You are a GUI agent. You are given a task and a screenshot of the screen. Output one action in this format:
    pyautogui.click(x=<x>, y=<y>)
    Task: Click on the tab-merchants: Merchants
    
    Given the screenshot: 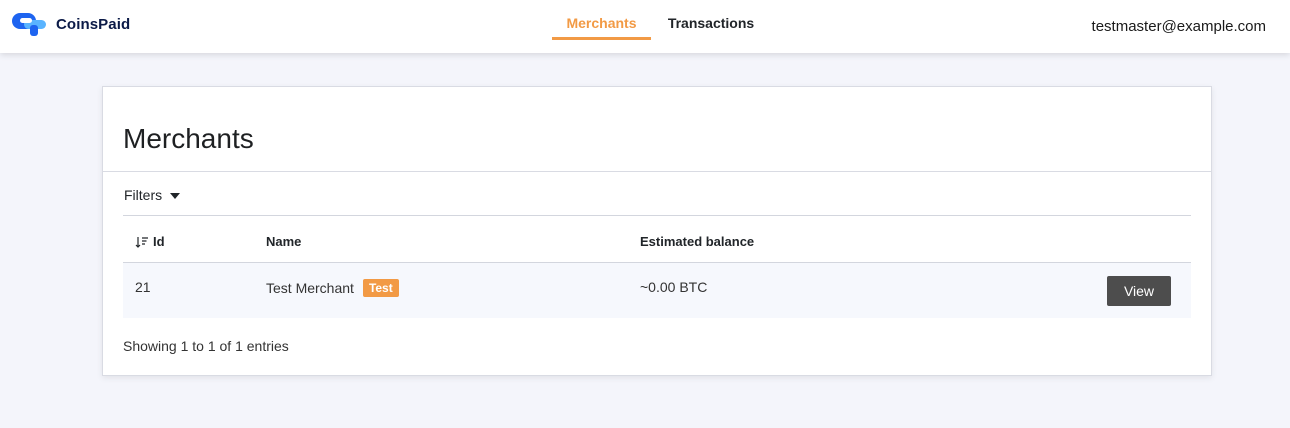 What is the action you would take?
    pyautogui.click(x=601, y=20)
    